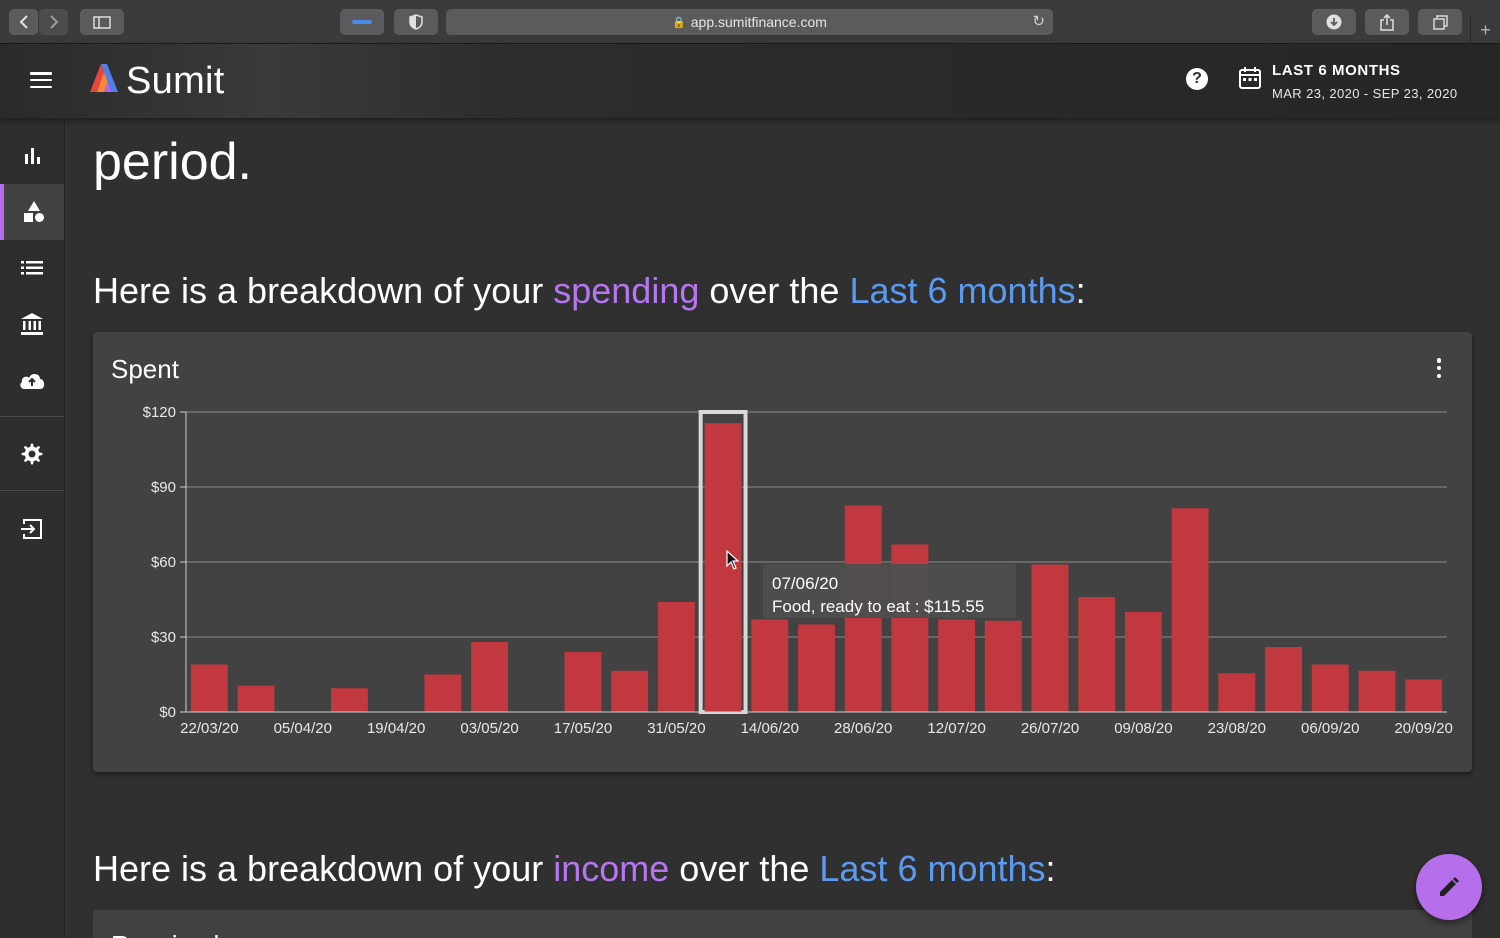 This screenshot has height=938, width=1500. What do you see at coordinates (583, 728) in the screenshot?
I see `chart-x-tick-label: 17/05/20` at bounding box center [583, 728].